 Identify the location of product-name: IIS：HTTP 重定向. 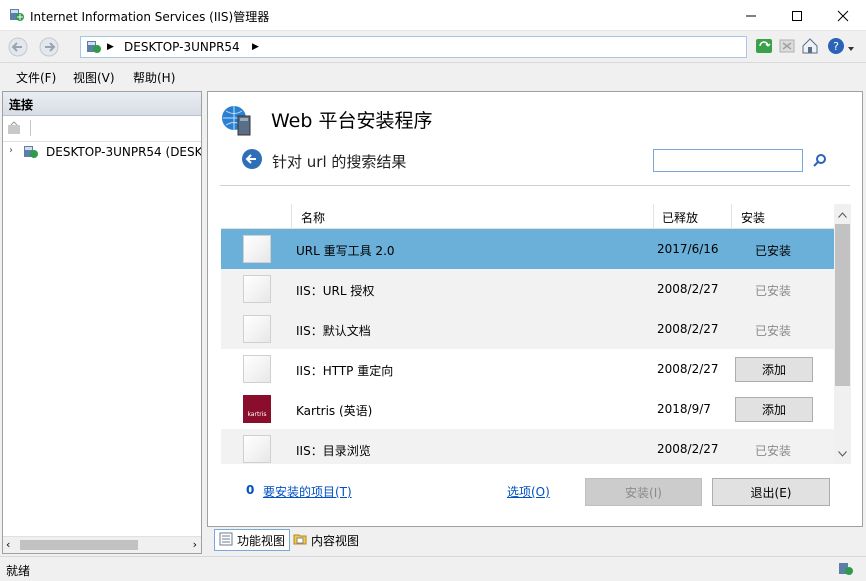
(345, 371).